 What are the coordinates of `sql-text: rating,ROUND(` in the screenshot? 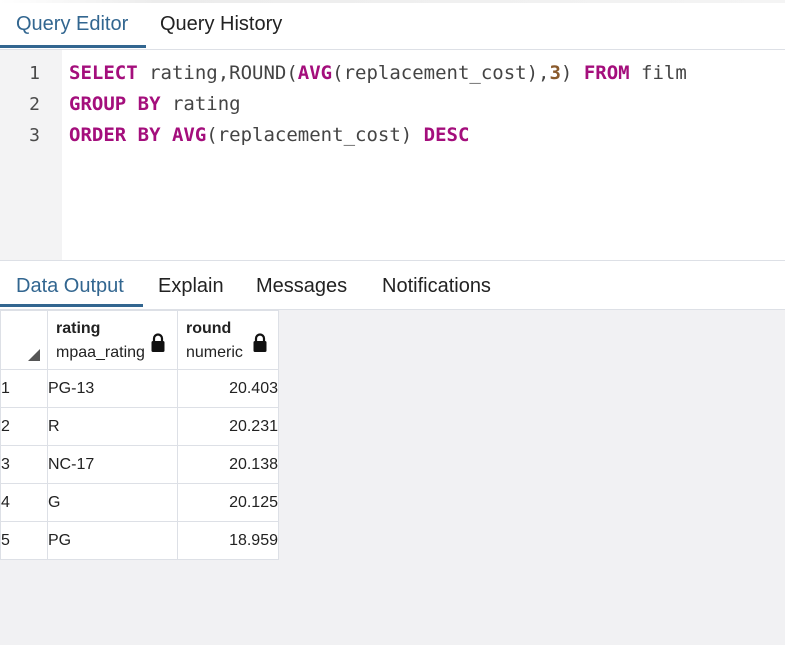 It's located at (217, 73).